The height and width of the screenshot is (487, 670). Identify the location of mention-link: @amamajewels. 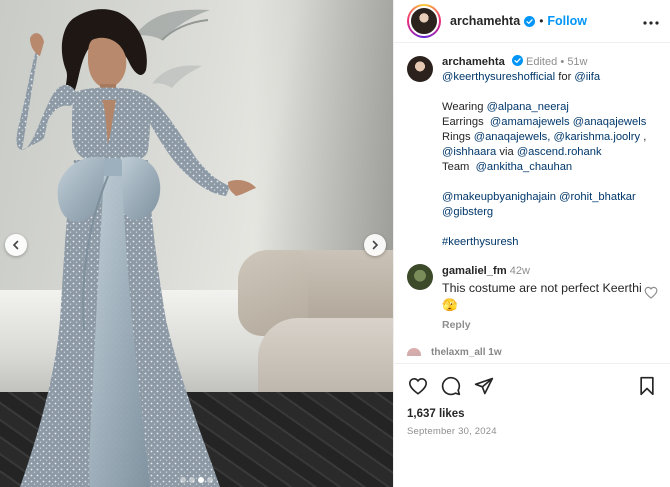
(530, 122).